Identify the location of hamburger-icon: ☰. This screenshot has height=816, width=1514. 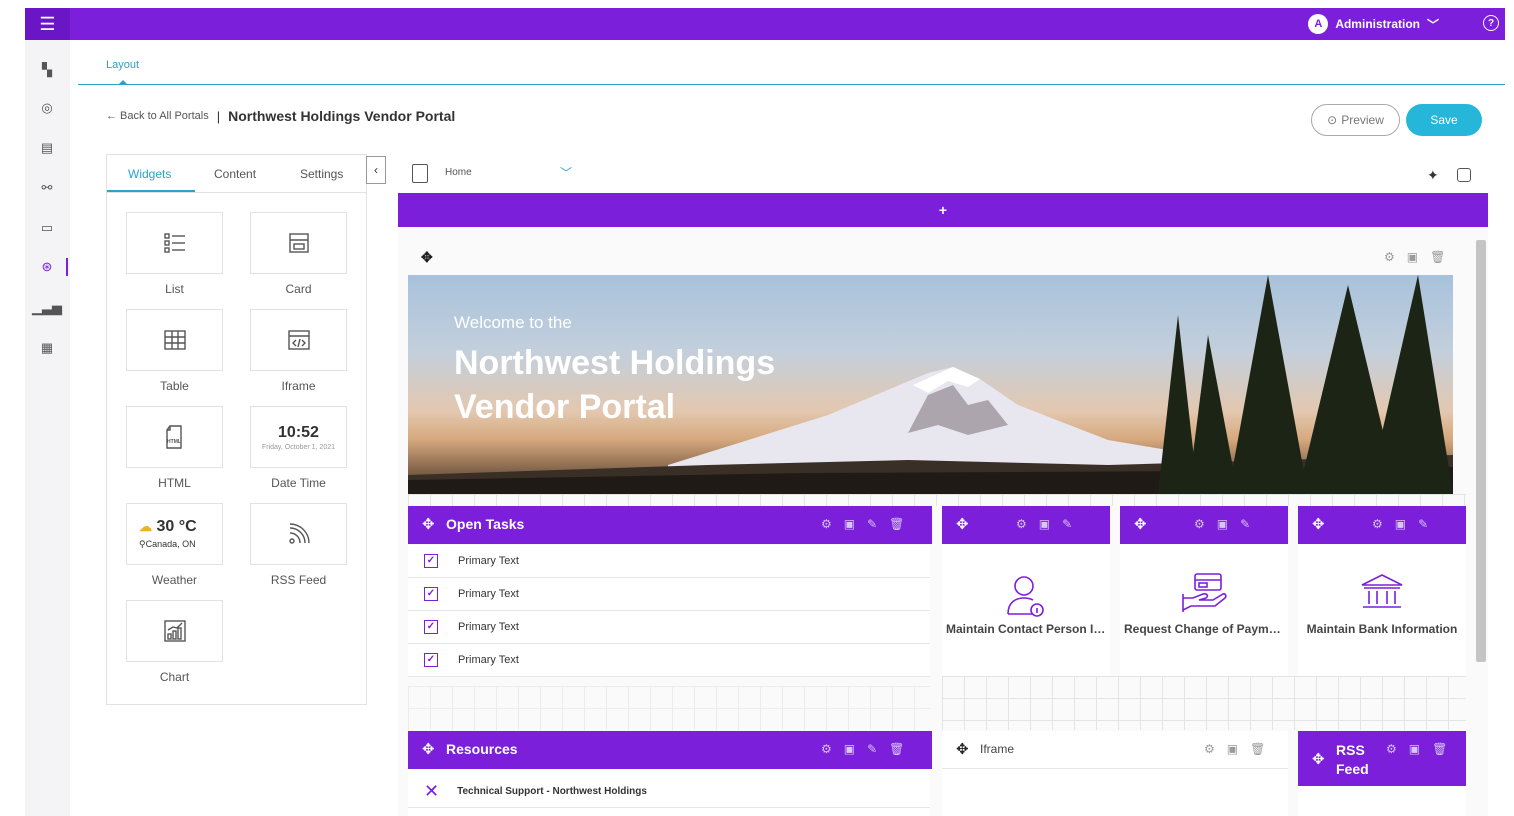
(47, 24).